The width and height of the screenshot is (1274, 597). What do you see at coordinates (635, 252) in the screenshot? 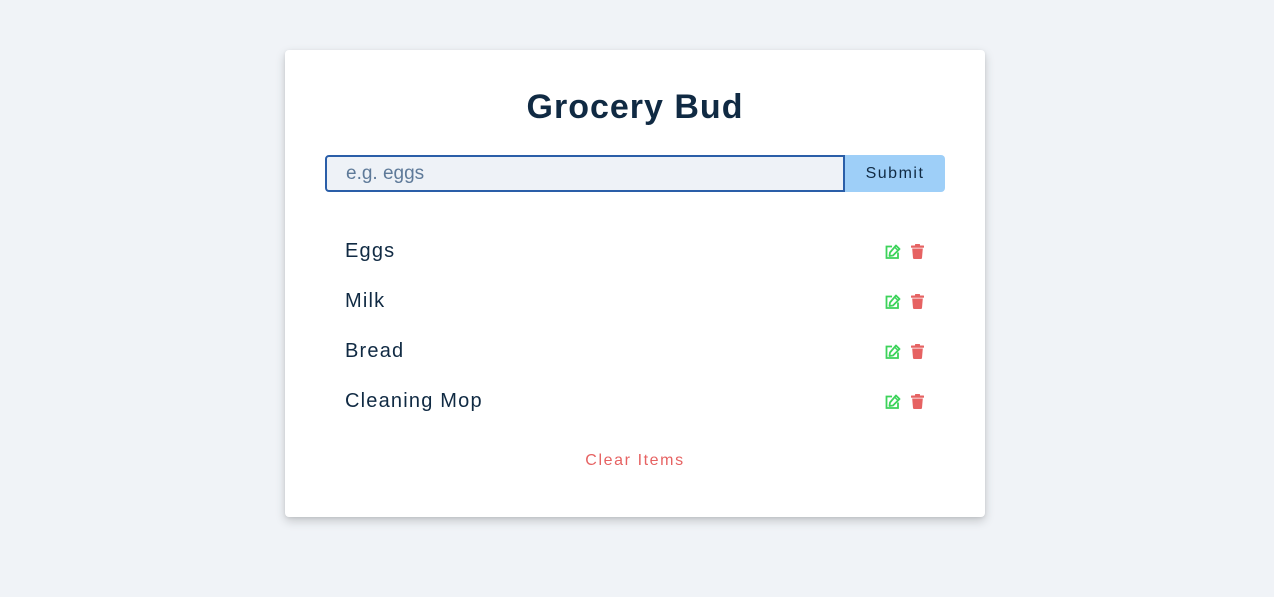
I see `list-item: Eggs` at bounding box center [635, 252].